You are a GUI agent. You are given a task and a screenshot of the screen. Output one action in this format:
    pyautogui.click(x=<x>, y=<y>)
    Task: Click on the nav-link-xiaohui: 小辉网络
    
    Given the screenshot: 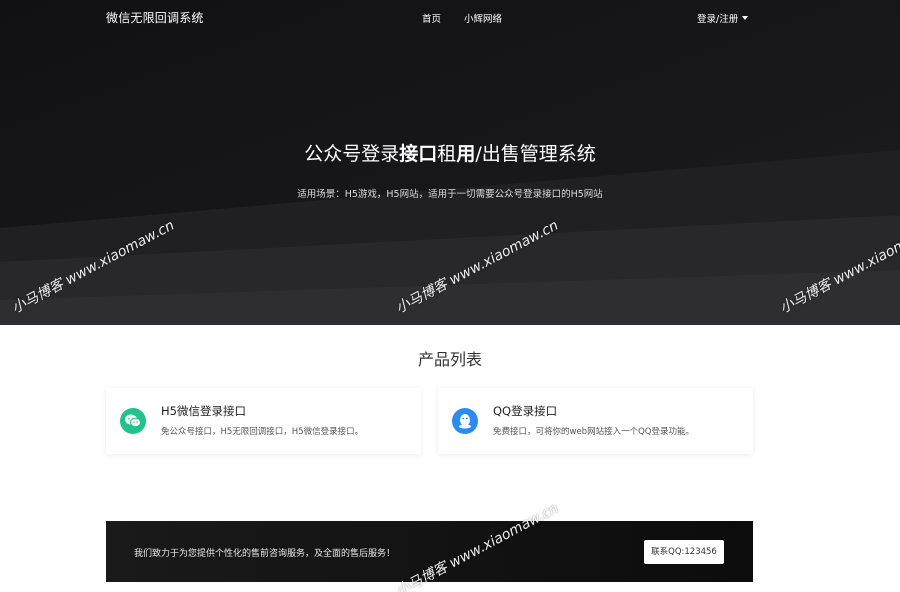 What is the action you would take?
    pyautogui.click(x=483, y=18)
    